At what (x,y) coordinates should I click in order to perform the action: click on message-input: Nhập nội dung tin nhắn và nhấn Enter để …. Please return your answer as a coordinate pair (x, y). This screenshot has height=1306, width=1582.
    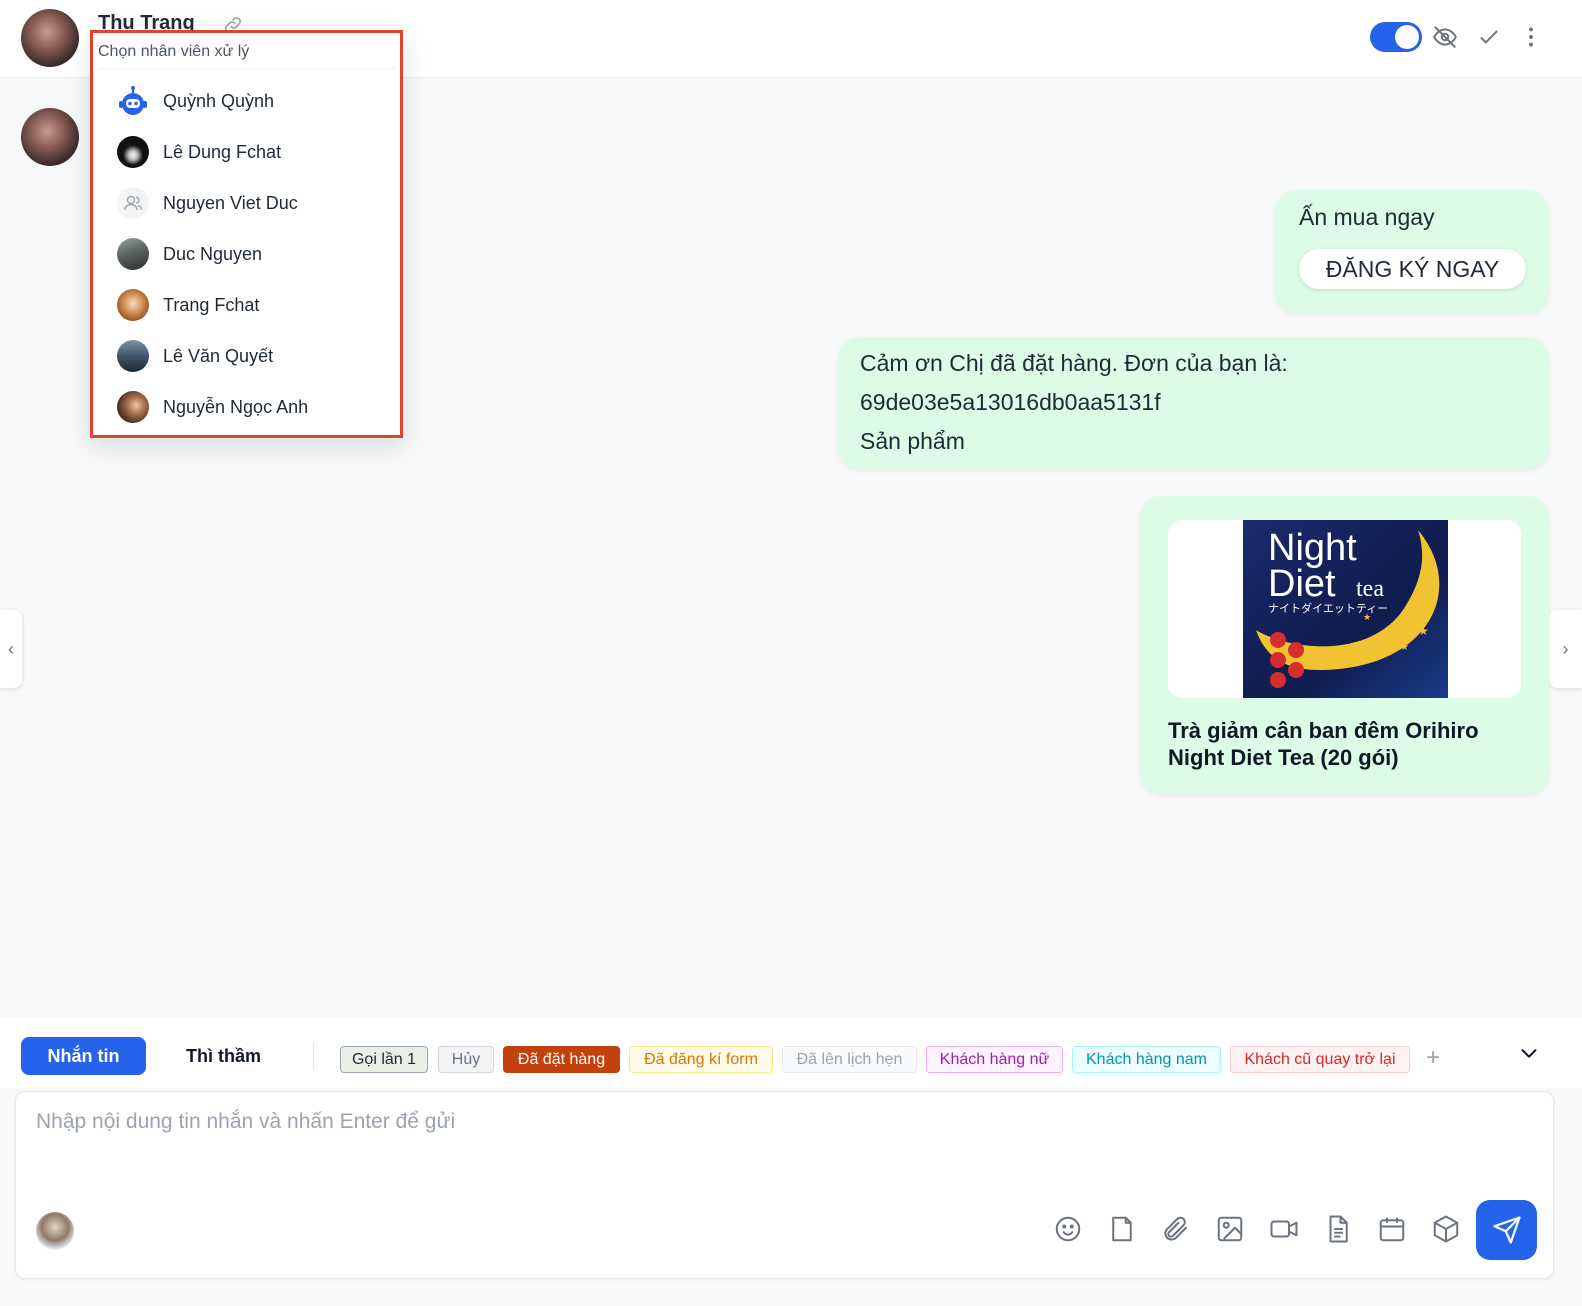
    Looking at the image, I should click on (245, 1122).